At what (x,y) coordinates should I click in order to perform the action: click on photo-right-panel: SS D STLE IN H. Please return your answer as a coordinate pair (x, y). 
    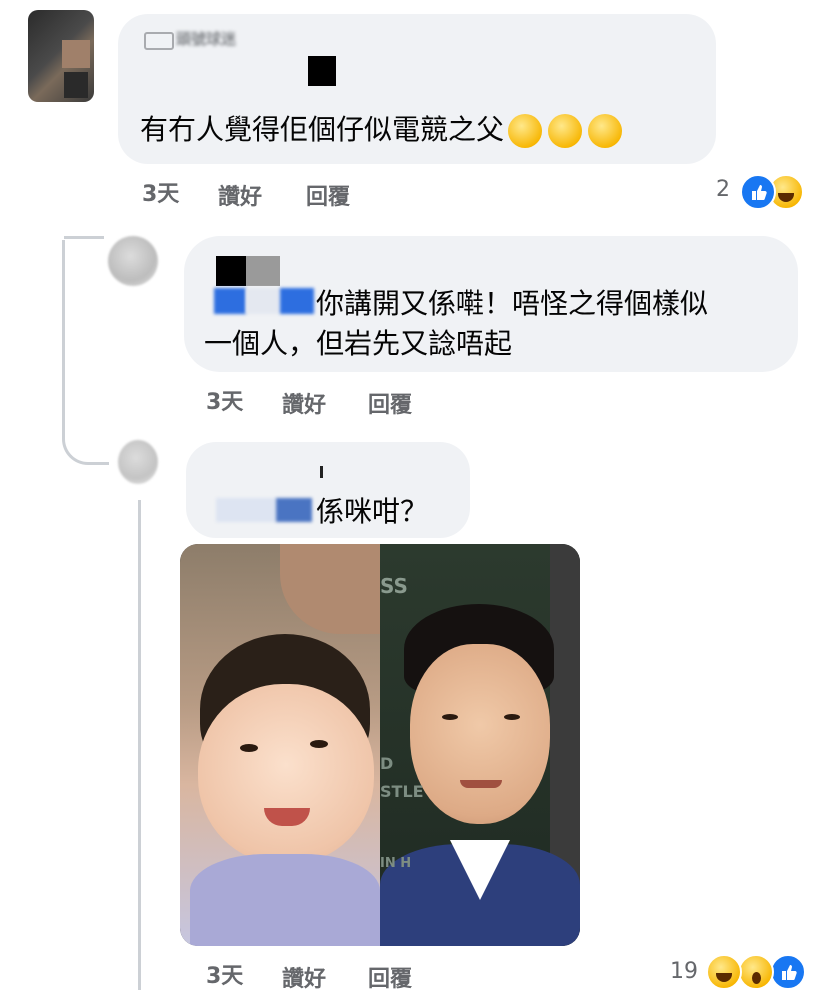
    Looking at the image, I should click on (480, 745).